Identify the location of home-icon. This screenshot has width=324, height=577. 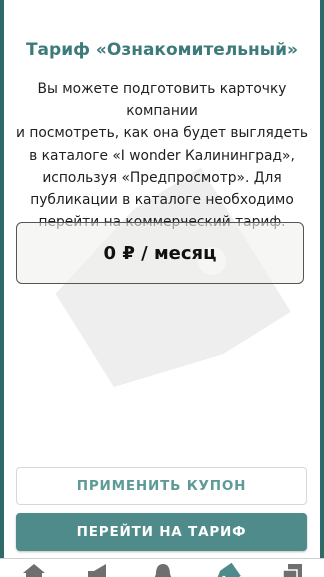
(34, 570).